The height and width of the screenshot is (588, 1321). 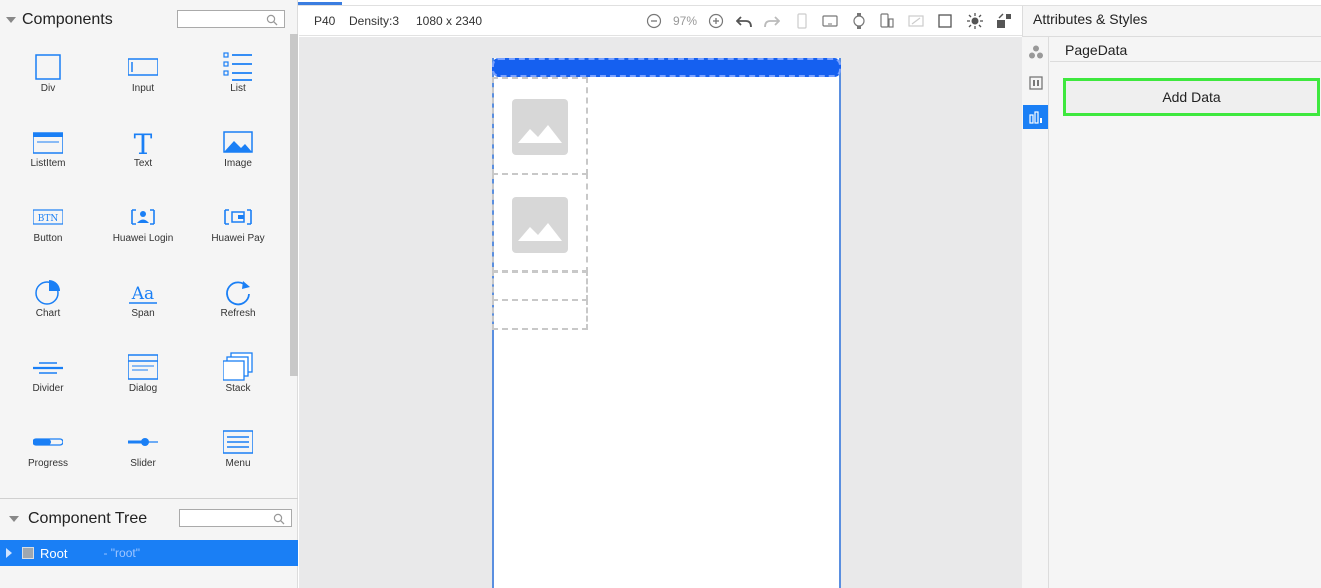 What do you see at coordinates (235, 518) in the screenshot?
I see `tree-search-input` at bounding box center [235, 518].